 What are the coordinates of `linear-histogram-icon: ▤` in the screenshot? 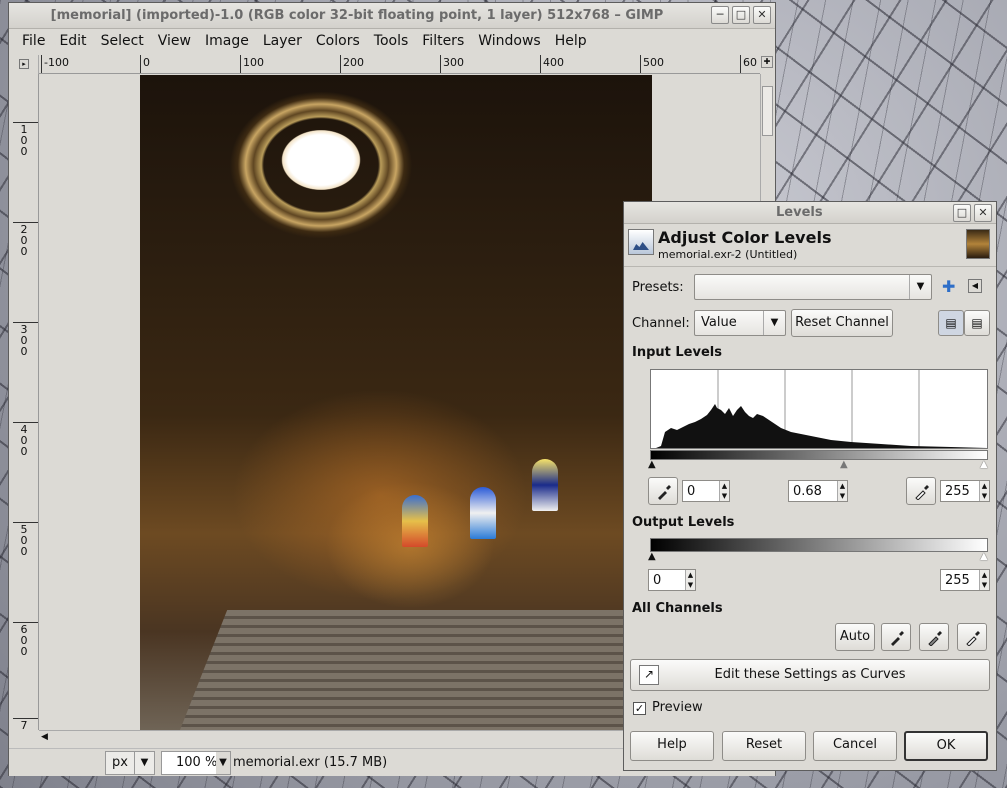 It's located at (951, 323).